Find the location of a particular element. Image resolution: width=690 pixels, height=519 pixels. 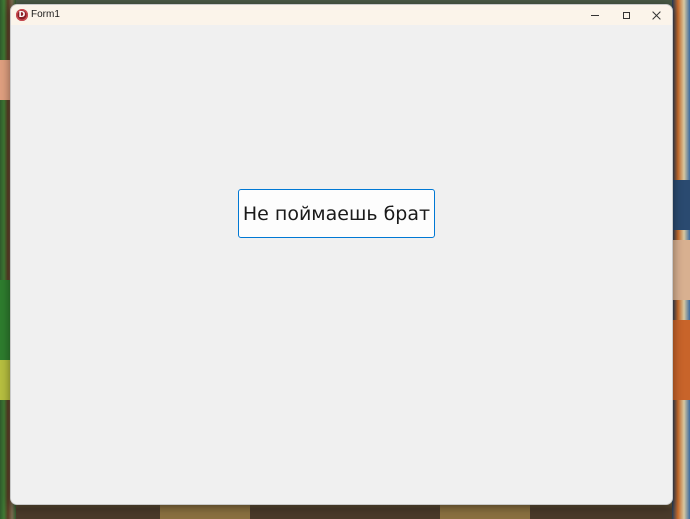

window-title: Form1 is located at coordinates (45, 14).